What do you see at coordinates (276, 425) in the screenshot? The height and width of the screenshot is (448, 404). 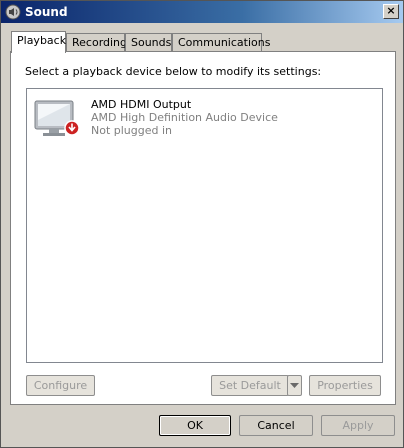 I see `cancel-button: Cancel` at bounding box center [276, 425].